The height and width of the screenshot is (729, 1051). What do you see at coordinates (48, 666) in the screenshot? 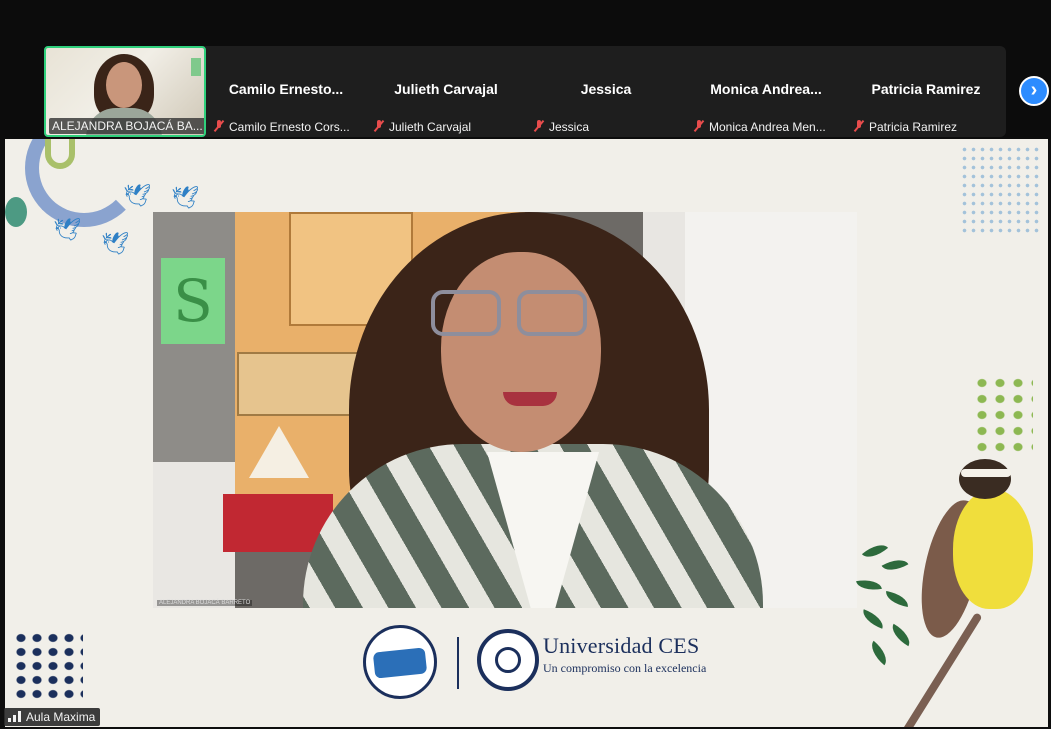
I see `decor-dots-dark` at bounding box center [48, 666].